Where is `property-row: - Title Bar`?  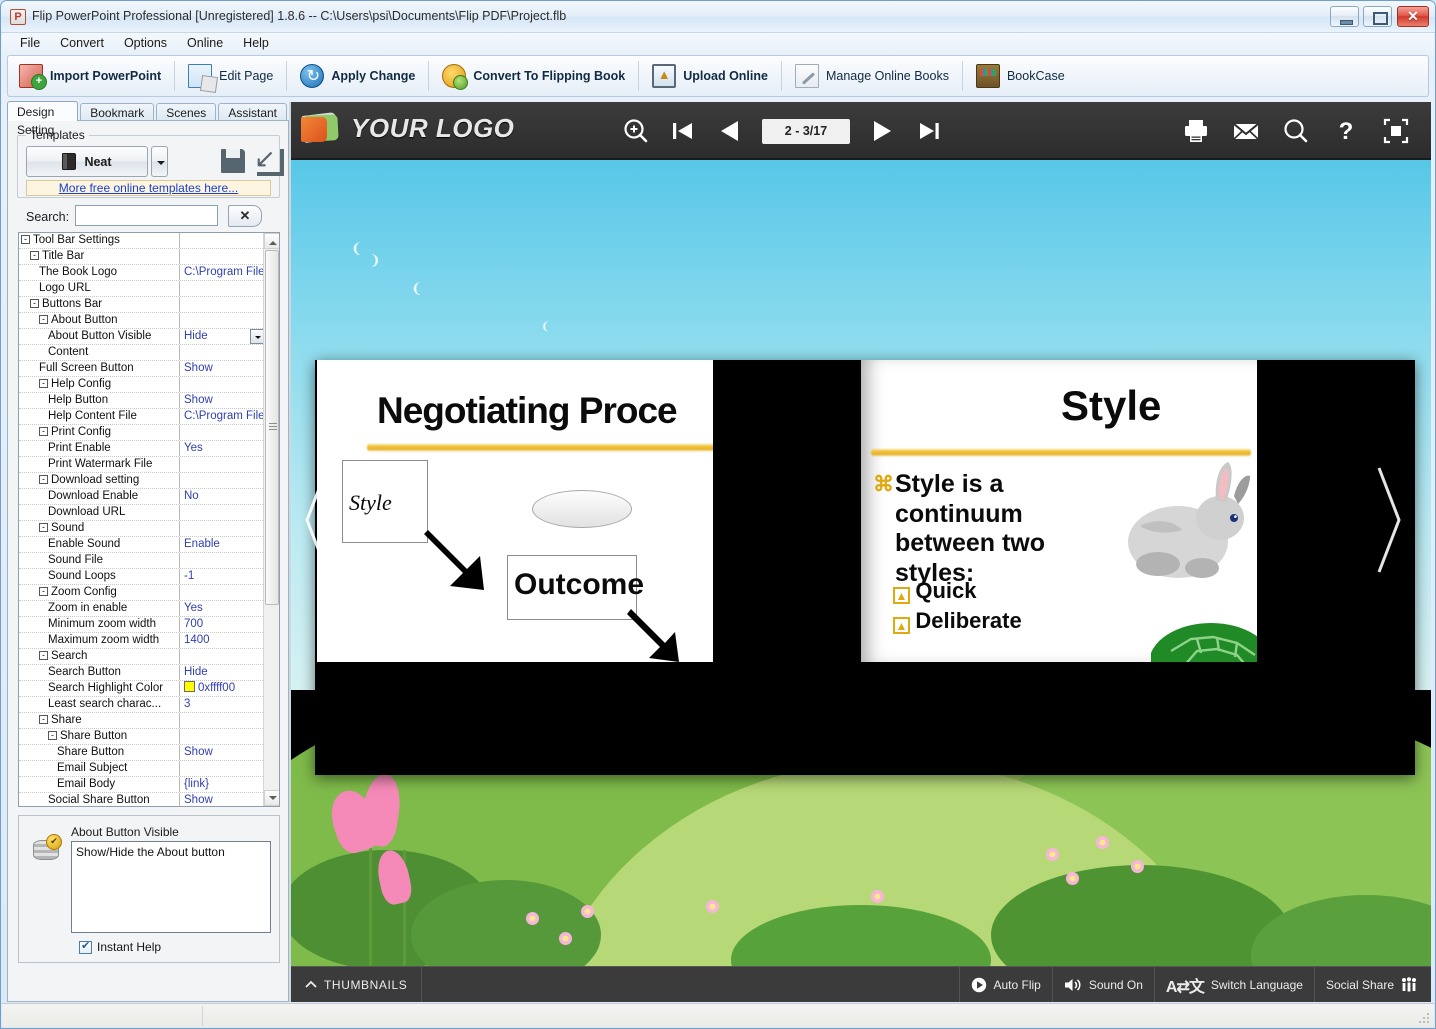 property-row: - Title Bar is located at coordinates (142, 257).